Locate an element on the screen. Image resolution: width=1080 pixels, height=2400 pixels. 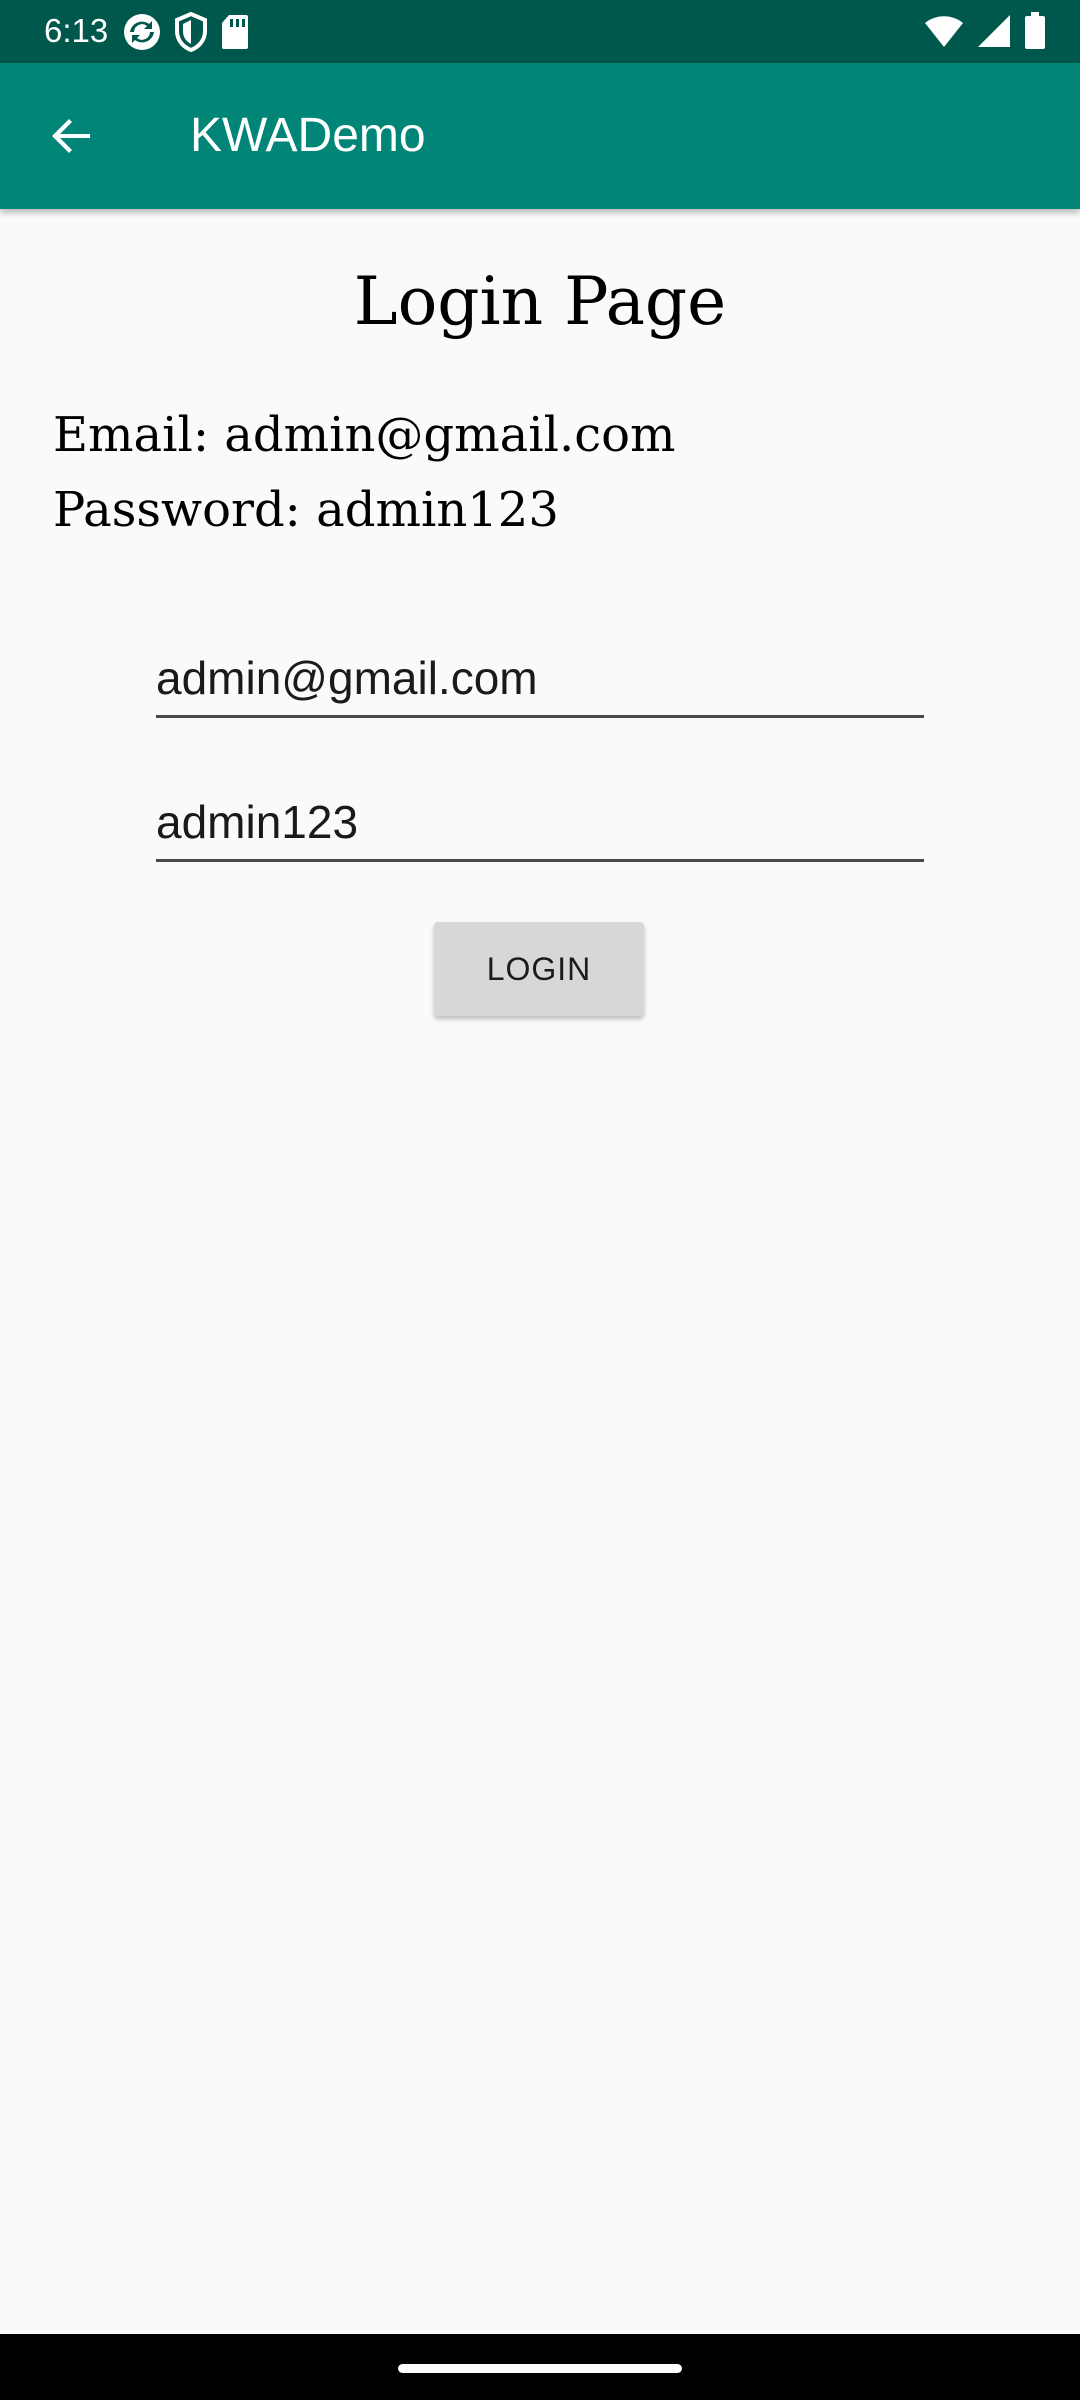
status-notification-icons is located at coordinates (186, 34).